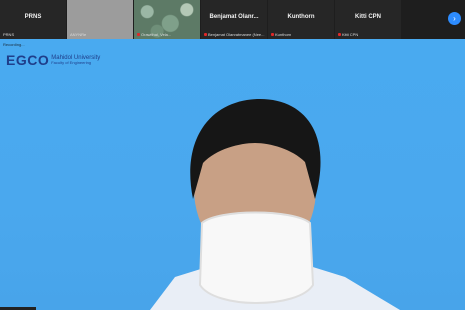 The height and width of the screenshot is (310, 465). Describe the element at coordinates (100, 19) in the screenshot. I see `participant-tile: ANYNRe` at that location.